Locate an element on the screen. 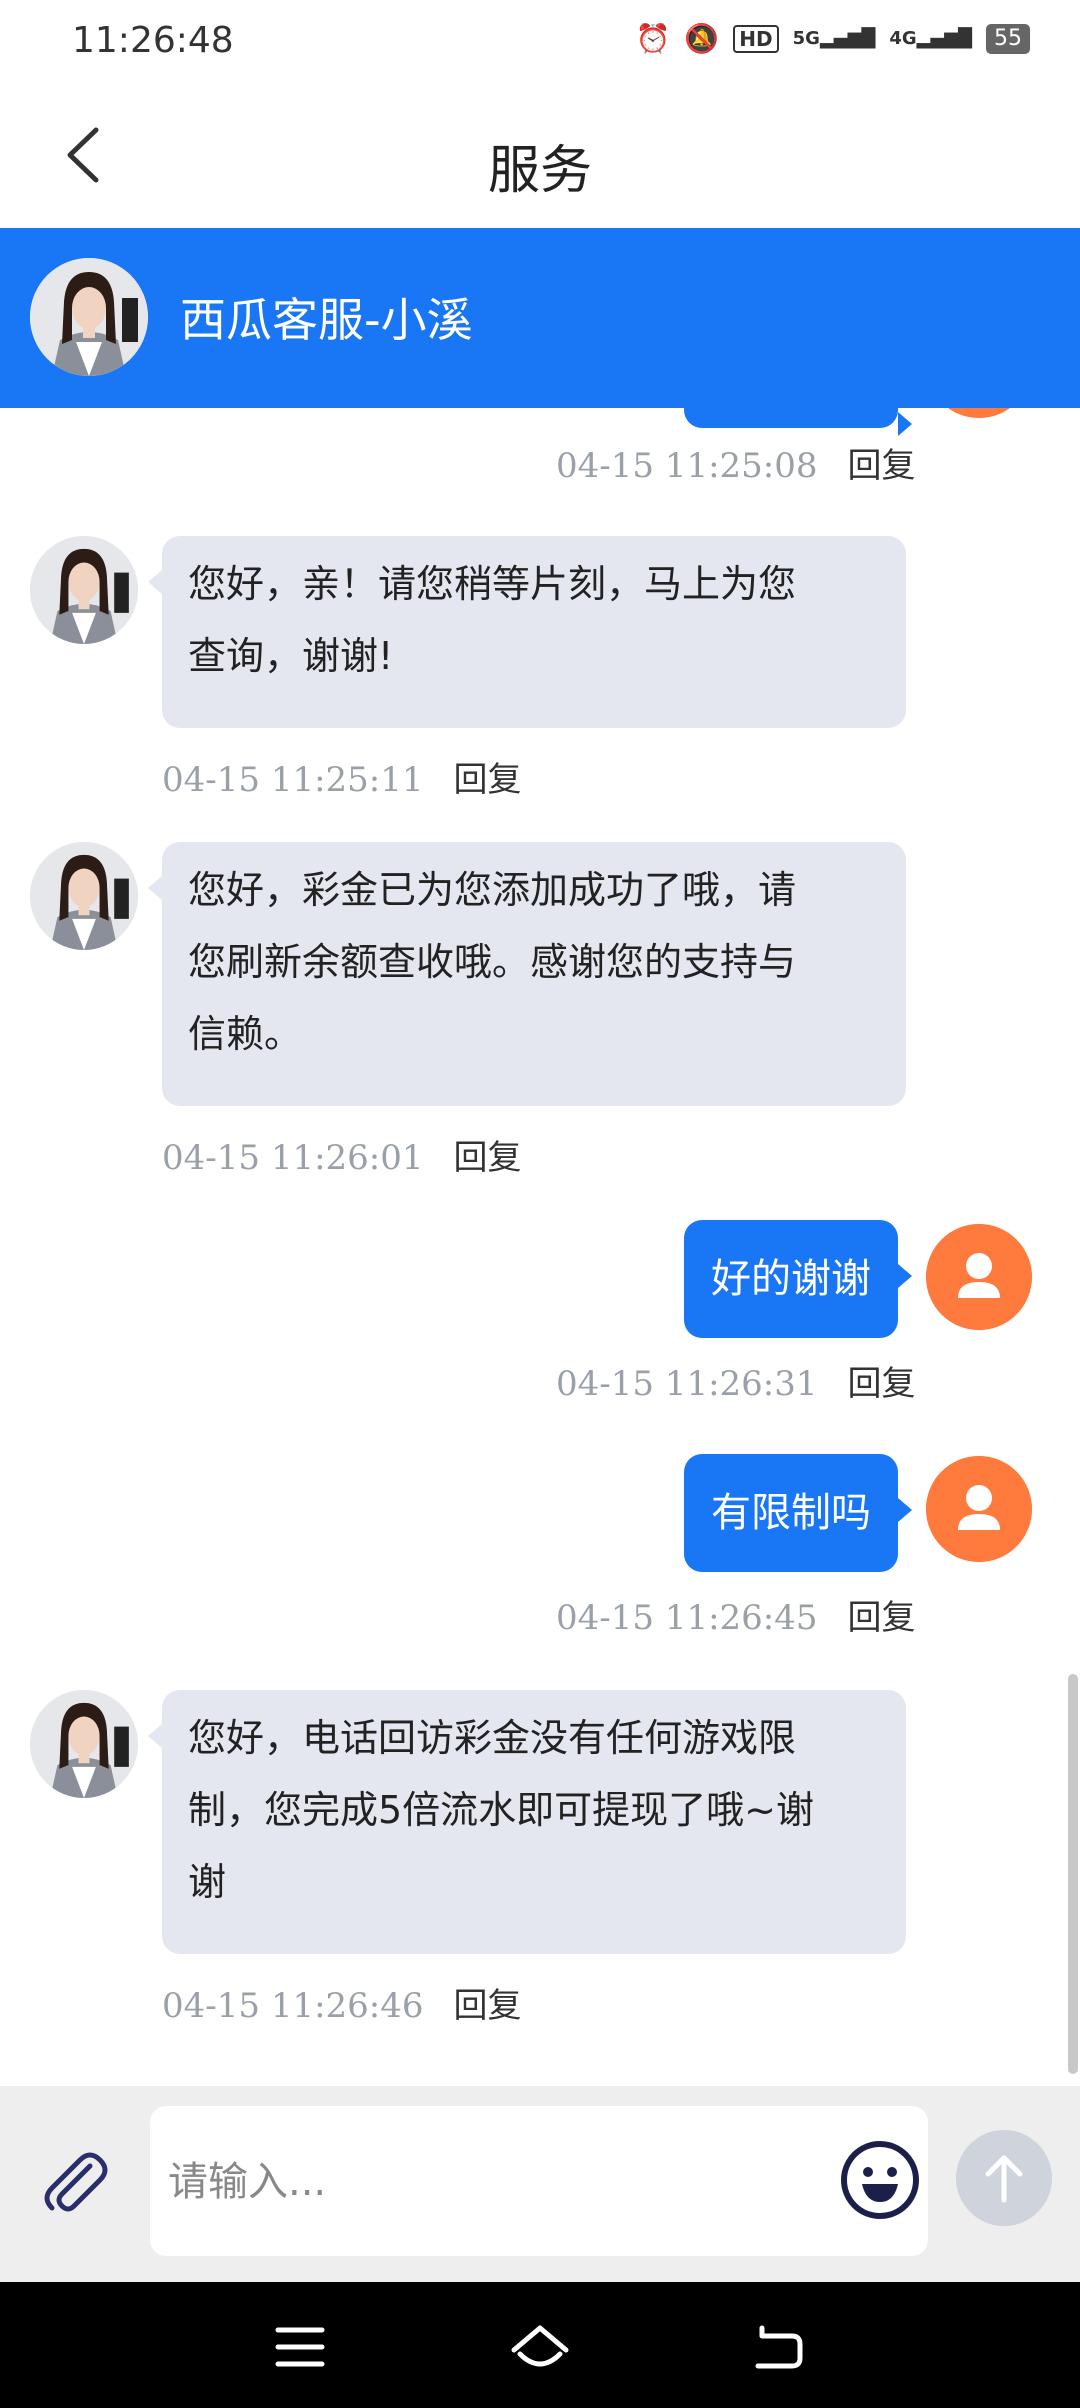 Image resolution: width=1080 pixels, height=2408 pixels. message-bubble: 您好，亲！请您稍等片刻，马上为您 查询，谢谢! is located at coordinates (527, 632).